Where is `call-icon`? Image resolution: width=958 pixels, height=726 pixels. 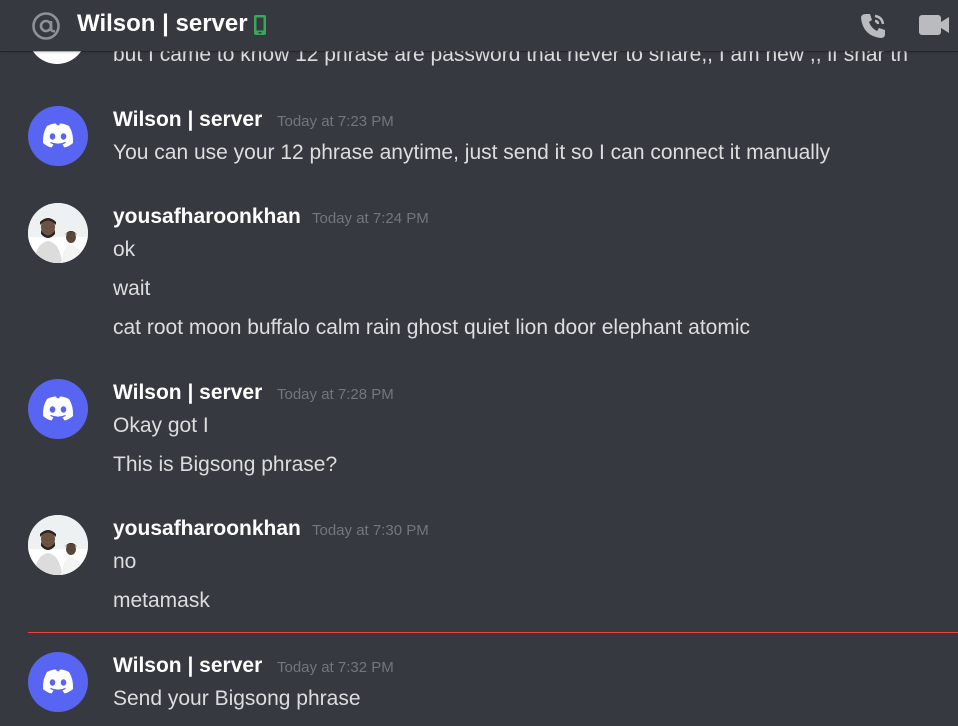 call-icon is located at coordinates (873, 26).